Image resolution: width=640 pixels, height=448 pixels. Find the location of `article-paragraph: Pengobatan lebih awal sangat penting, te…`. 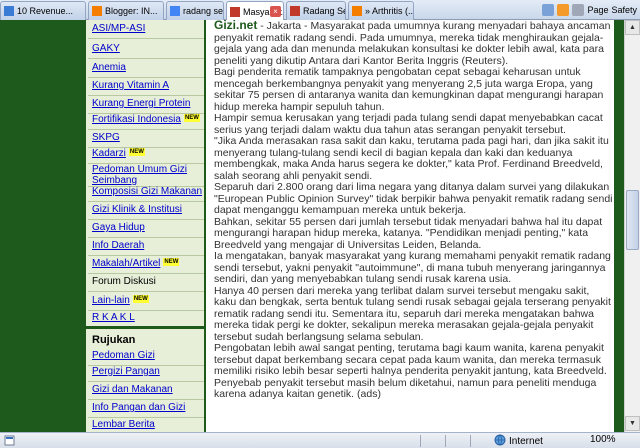

article-paragraph: Pengobatan lebih awal sangat penting, te… is located at coordinates (410, 359).